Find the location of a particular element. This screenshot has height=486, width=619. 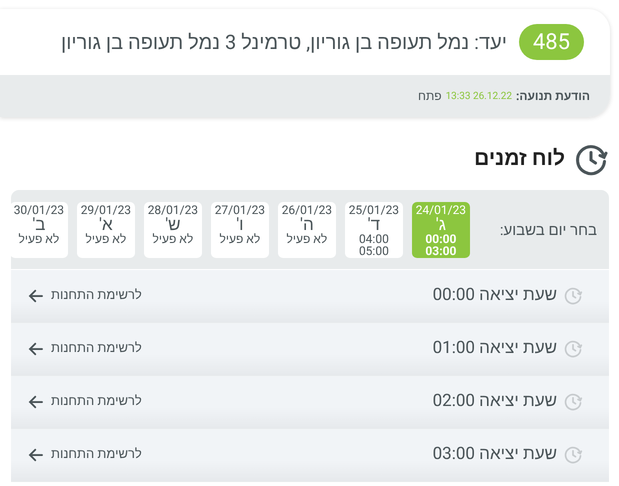

route-number-badge: 485 is located at coordinates (551, 42).